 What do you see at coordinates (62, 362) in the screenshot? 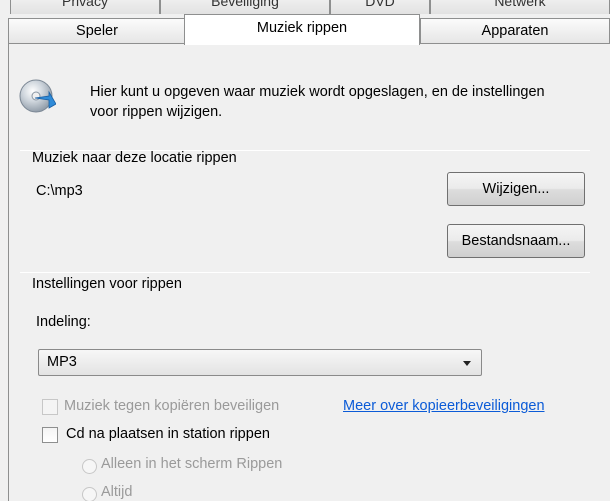
I see `format-select-value: MP3` at bounding box center [62, 362].